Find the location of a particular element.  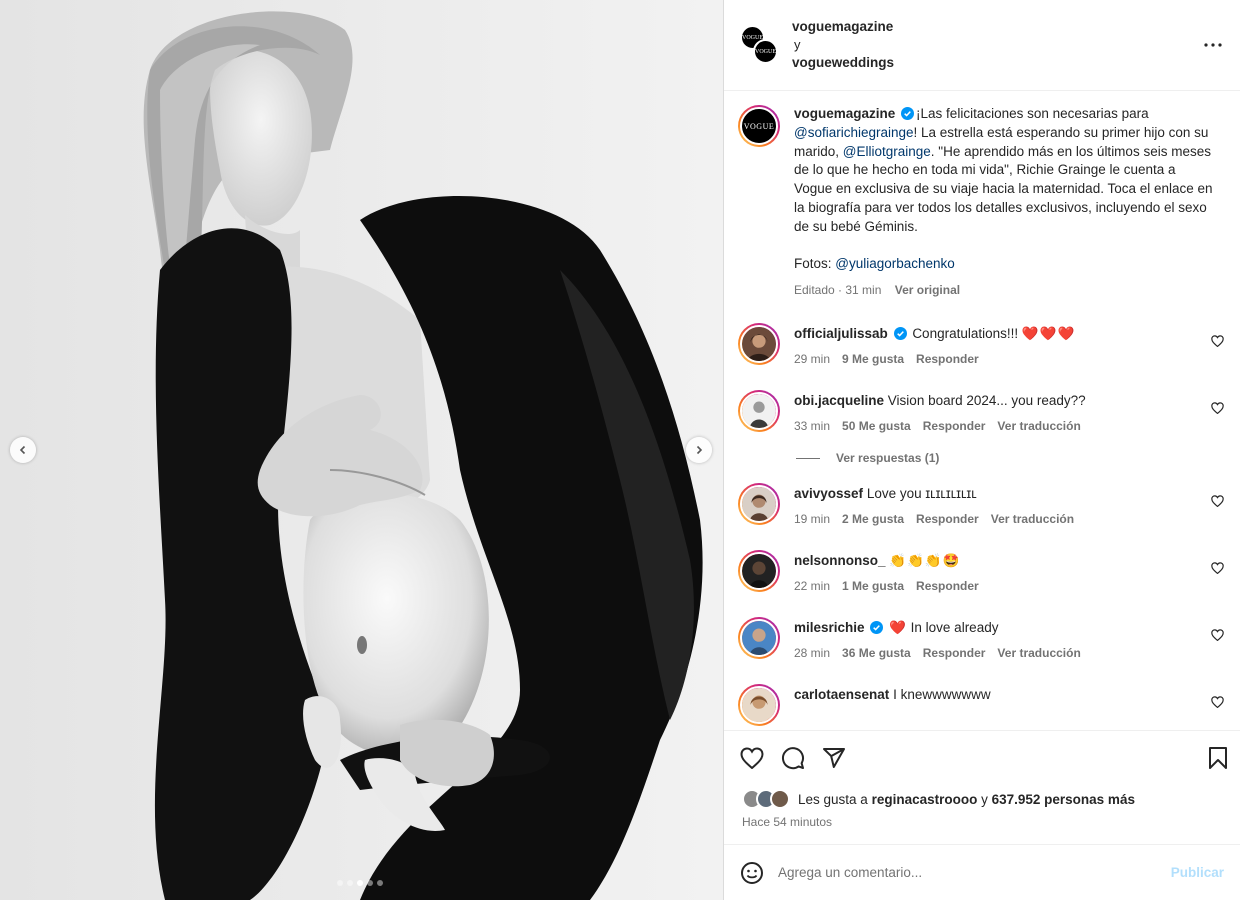

comment-time: 29 min is located at coordinates (812, 359).